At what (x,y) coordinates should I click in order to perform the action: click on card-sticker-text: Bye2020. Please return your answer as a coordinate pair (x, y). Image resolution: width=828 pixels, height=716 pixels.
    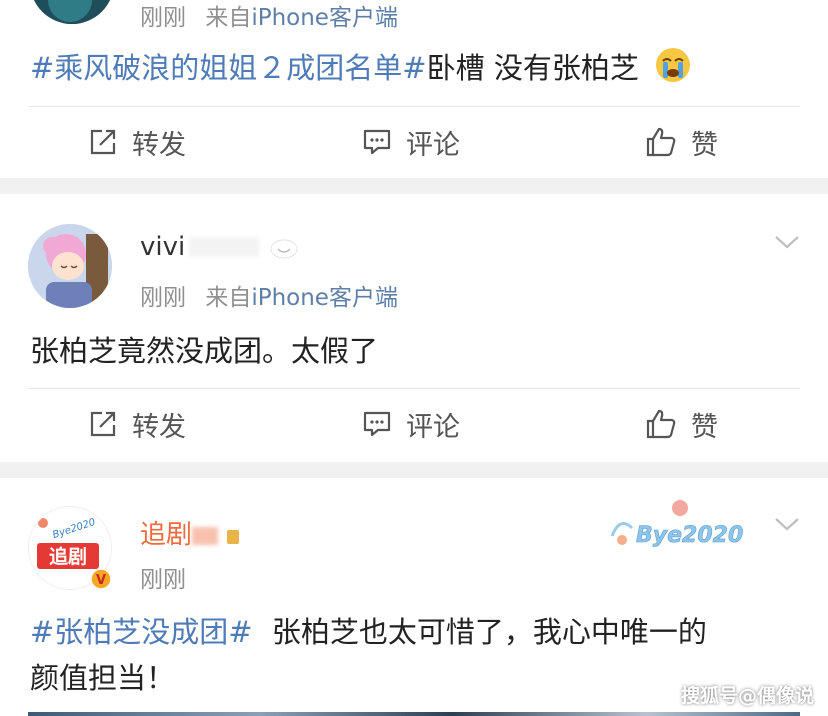
    Looking at the image, I should click on (689, 535).